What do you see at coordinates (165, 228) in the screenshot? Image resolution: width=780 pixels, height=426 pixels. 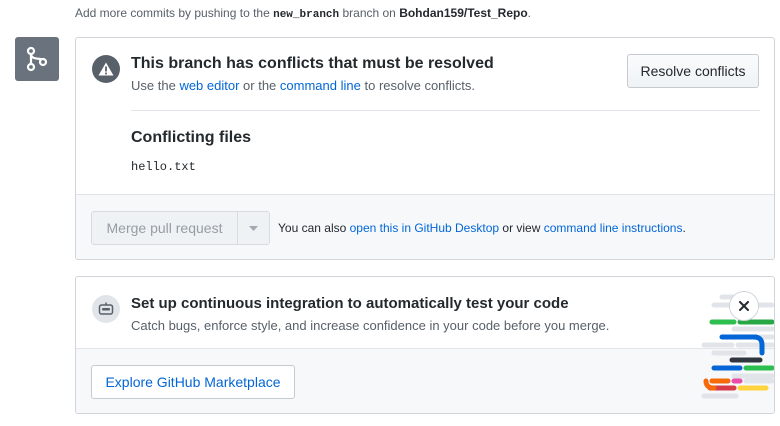 I see `merge-button-label: Merge pull request` at bounding box center [165, 228].